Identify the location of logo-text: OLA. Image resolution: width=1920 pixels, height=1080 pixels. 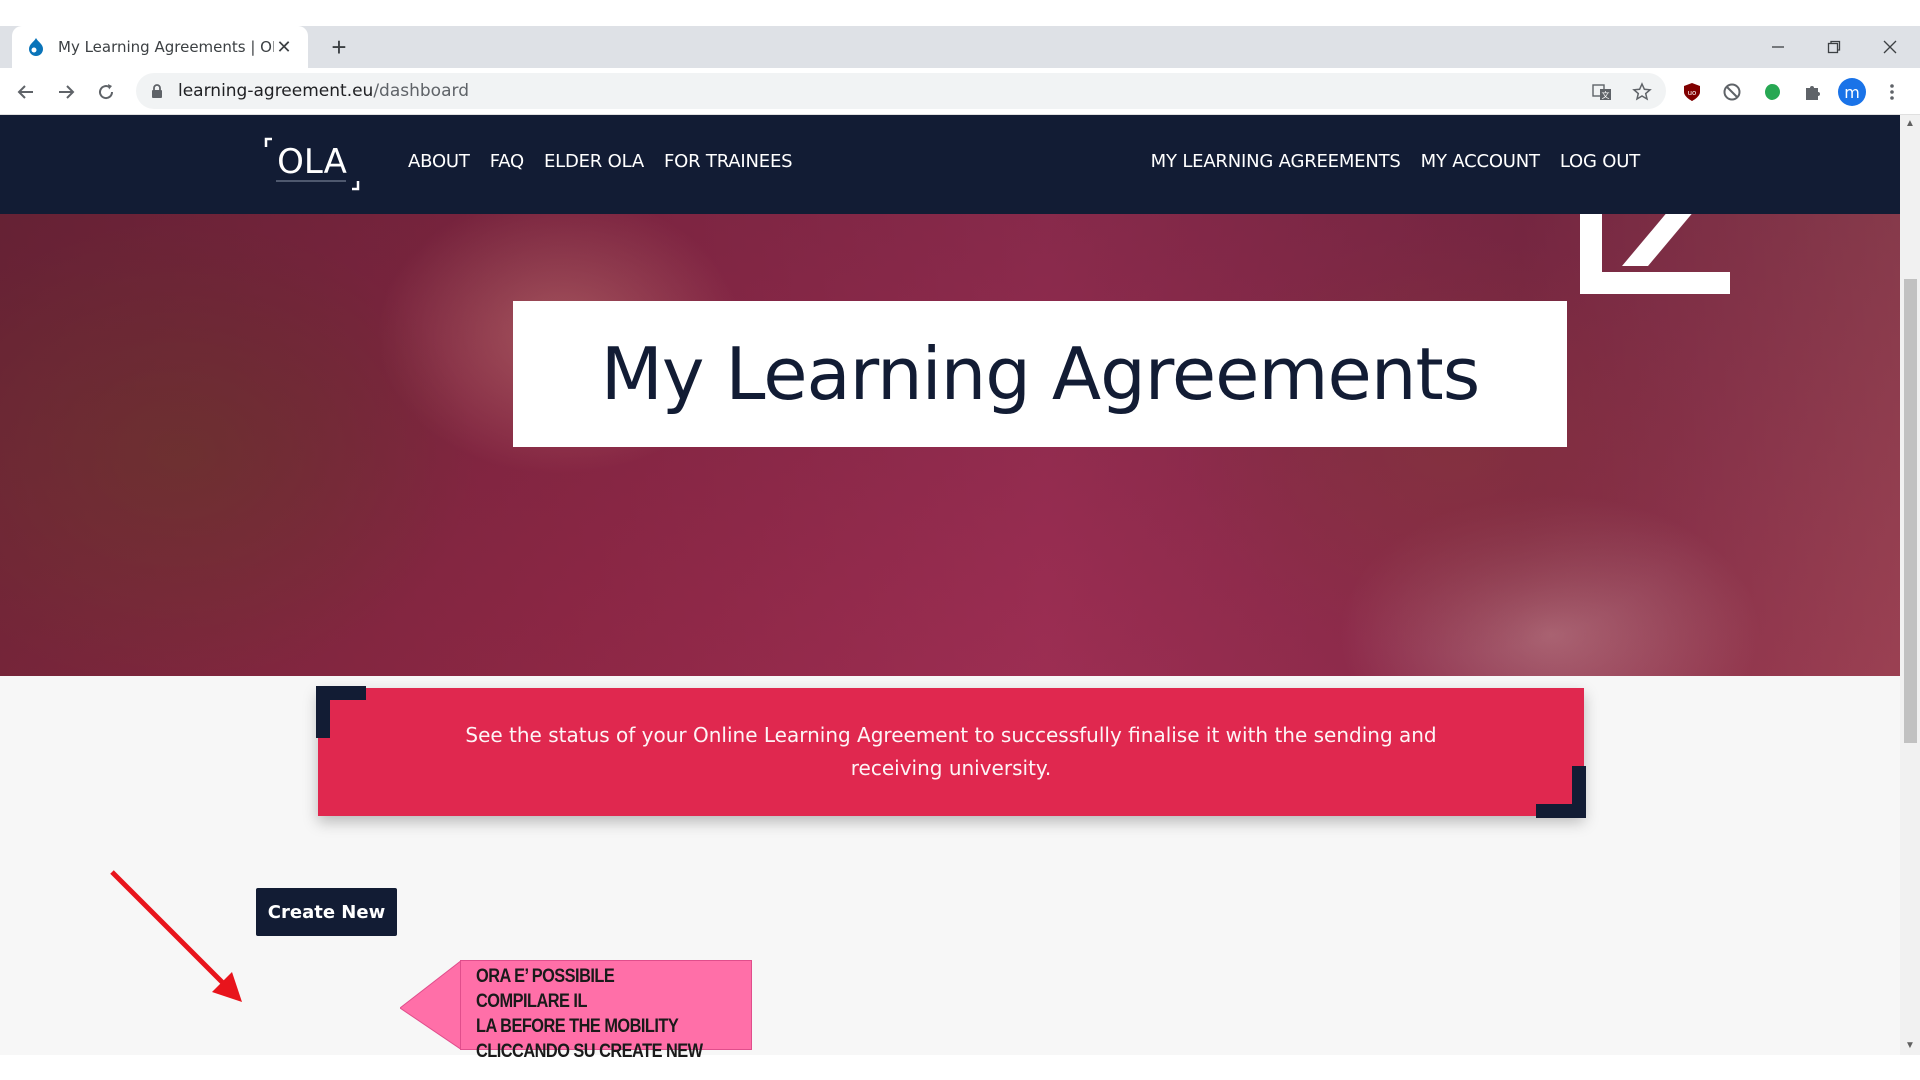
(312, 162).